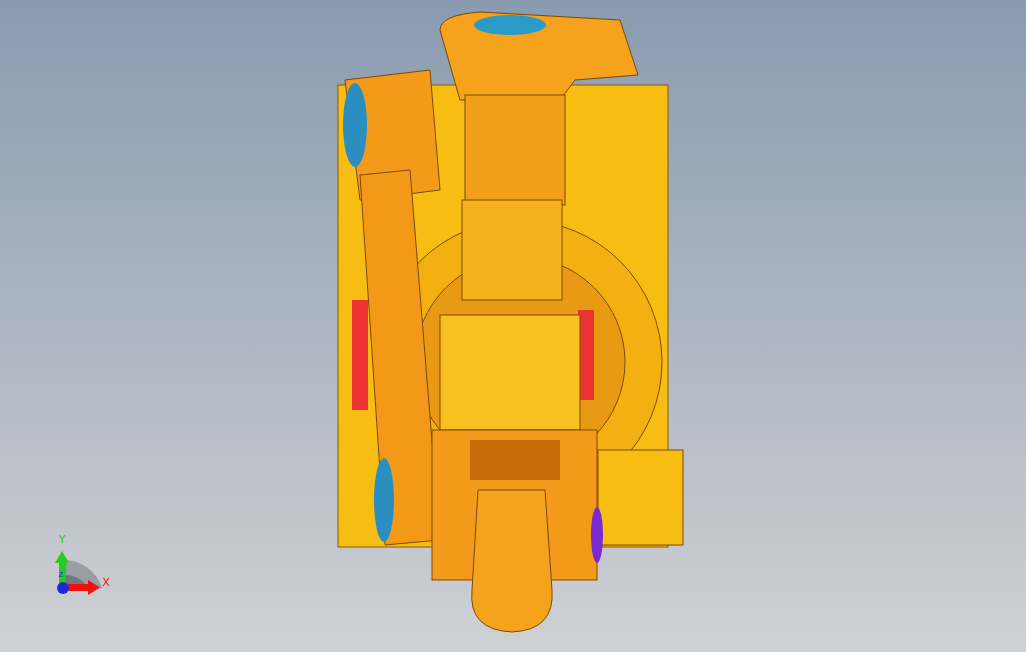 The width and height of the screenshot is (1026, 652). Describe the element at coordinates (62, 539) in the screenshot. I see `axis-label: Y` at that location.